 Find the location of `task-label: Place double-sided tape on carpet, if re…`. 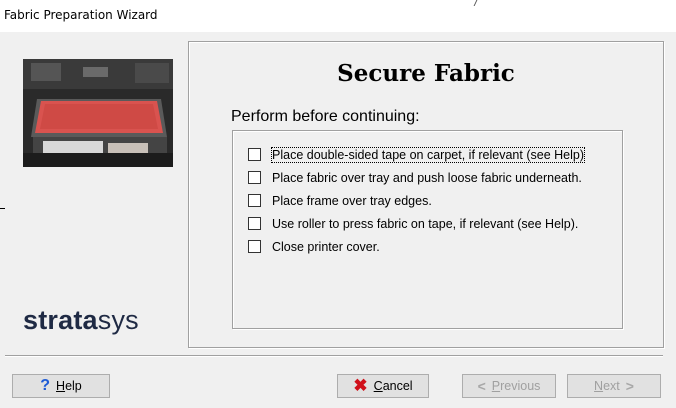

task-label: Place double-sided tape on carpet, if re… is located at coordinates (428, 154).